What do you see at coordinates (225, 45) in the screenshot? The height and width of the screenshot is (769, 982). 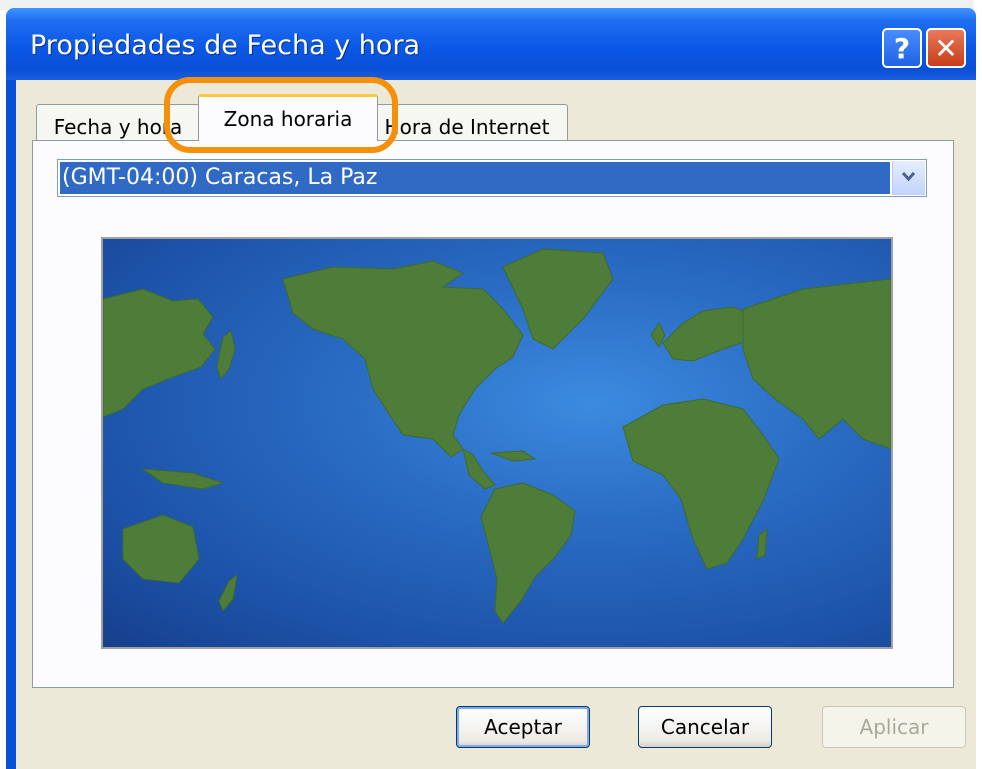 I see `window-title: Propiedades de Fecha y hora` at bounding box center [225, 45].